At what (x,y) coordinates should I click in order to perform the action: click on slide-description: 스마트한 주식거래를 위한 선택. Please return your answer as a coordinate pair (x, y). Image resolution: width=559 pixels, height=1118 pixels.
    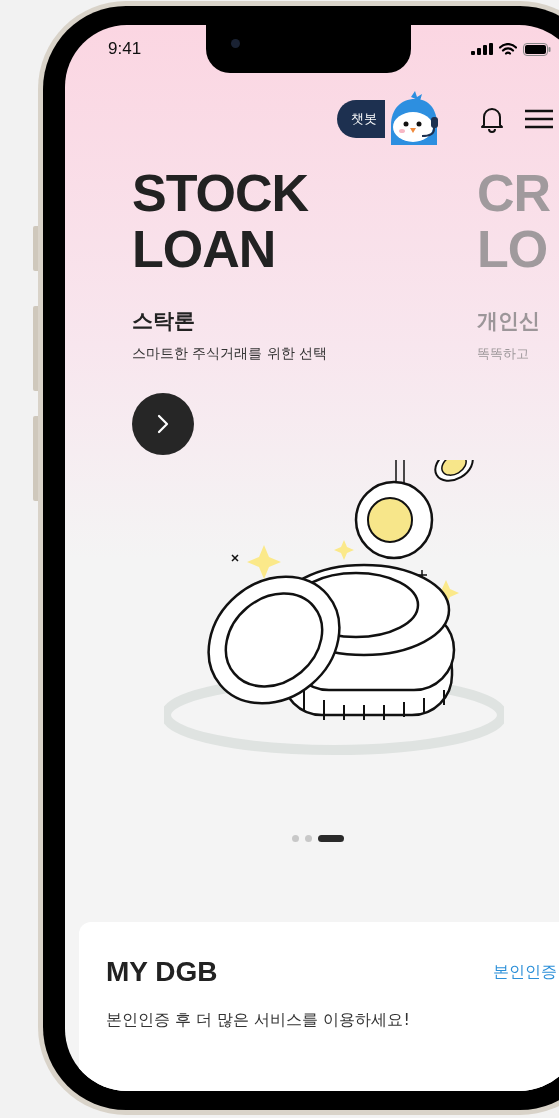
    Looking at the image, I should click on (230, 354).